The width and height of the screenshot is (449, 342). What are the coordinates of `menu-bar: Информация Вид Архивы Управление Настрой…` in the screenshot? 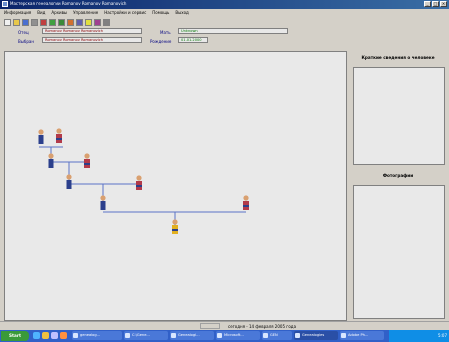 It's located at (224, 13).